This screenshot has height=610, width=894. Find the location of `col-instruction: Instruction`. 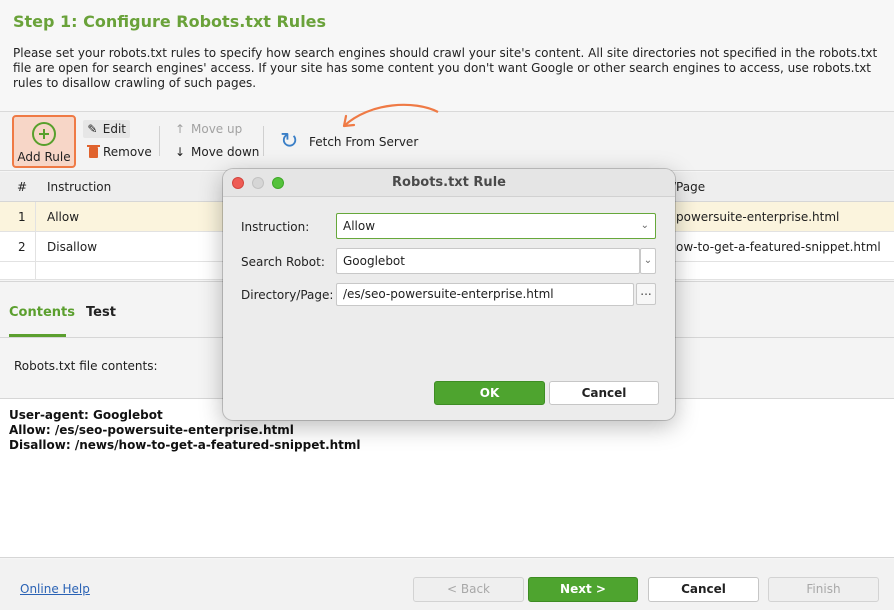

col-instruction: Instruction is located at coordinates (79, 187).